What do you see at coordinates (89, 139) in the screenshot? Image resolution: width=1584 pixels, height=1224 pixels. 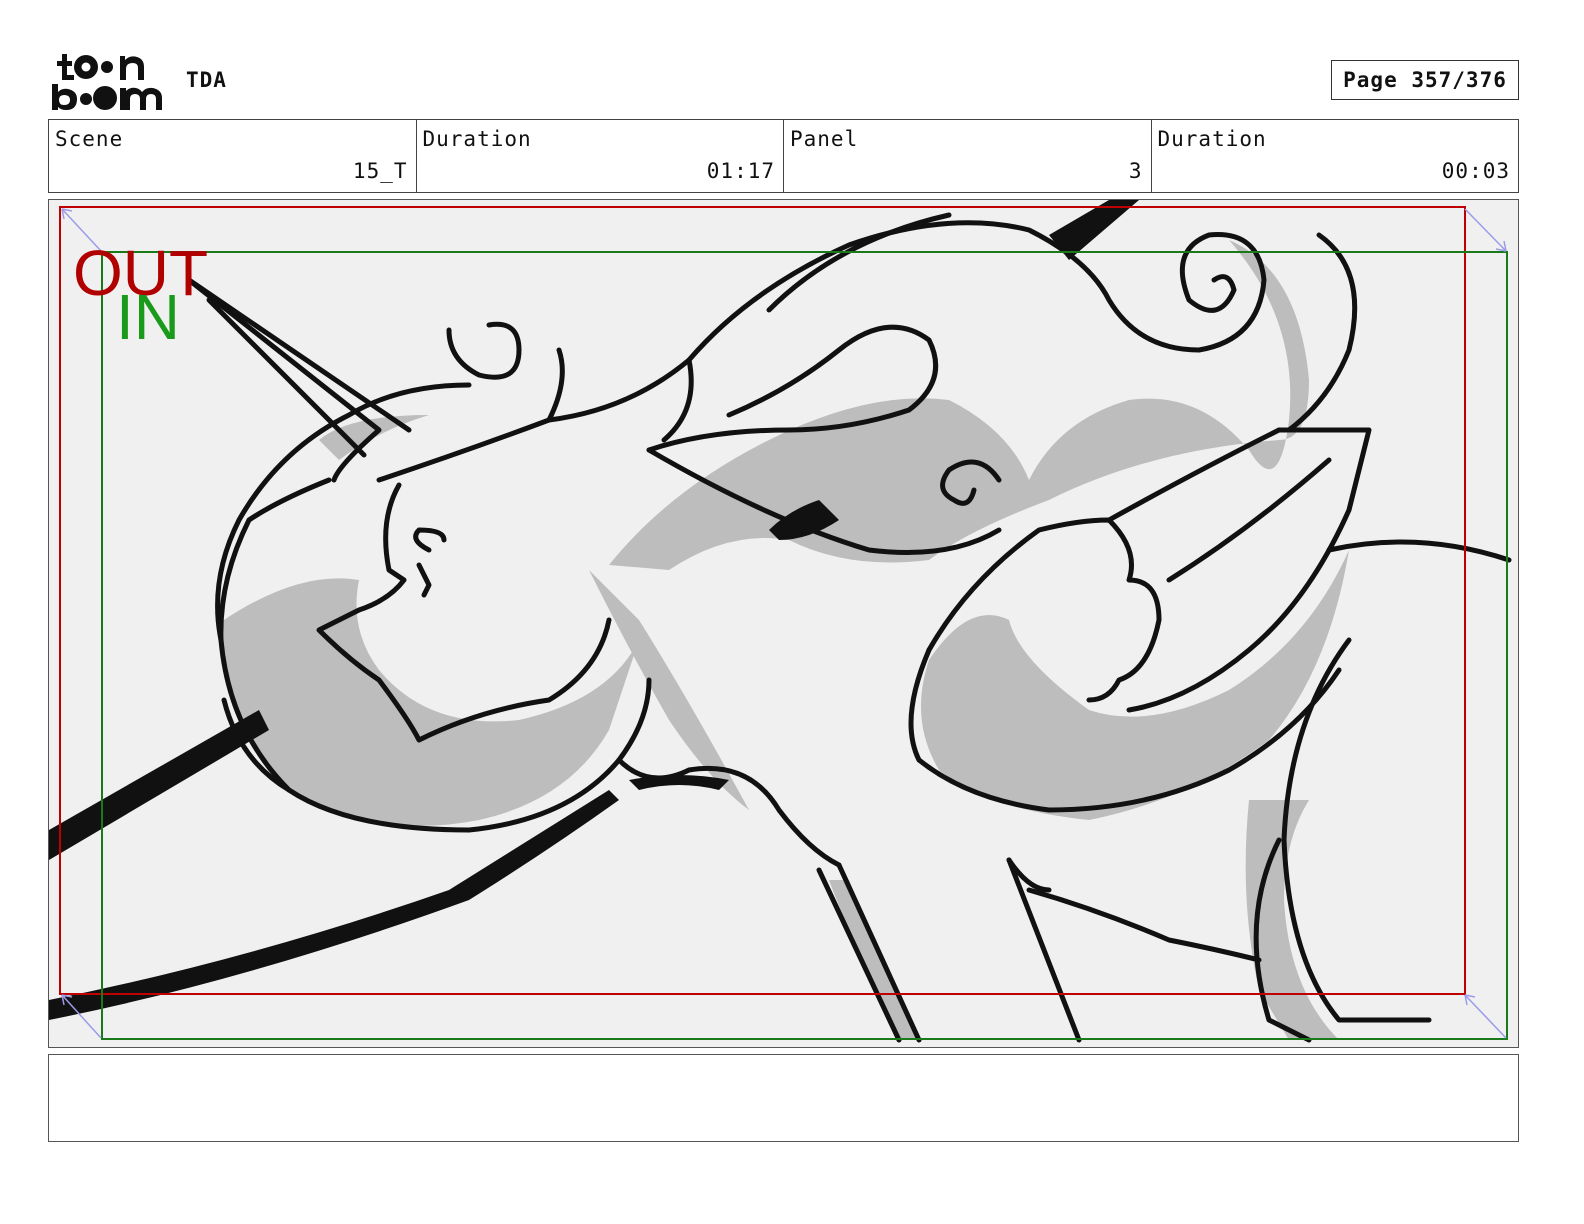 I see `scene-label: Scene` at bounding box center [89, 139].